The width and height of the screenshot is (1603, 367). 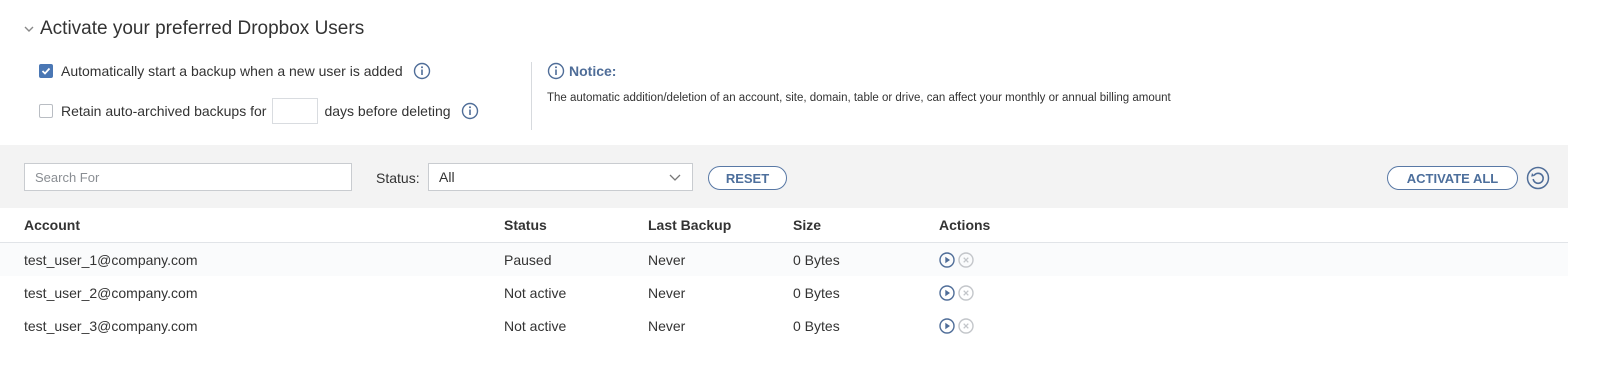 I want to click on account-cell: test_user_2@company.com, so click(x=111, y=292).